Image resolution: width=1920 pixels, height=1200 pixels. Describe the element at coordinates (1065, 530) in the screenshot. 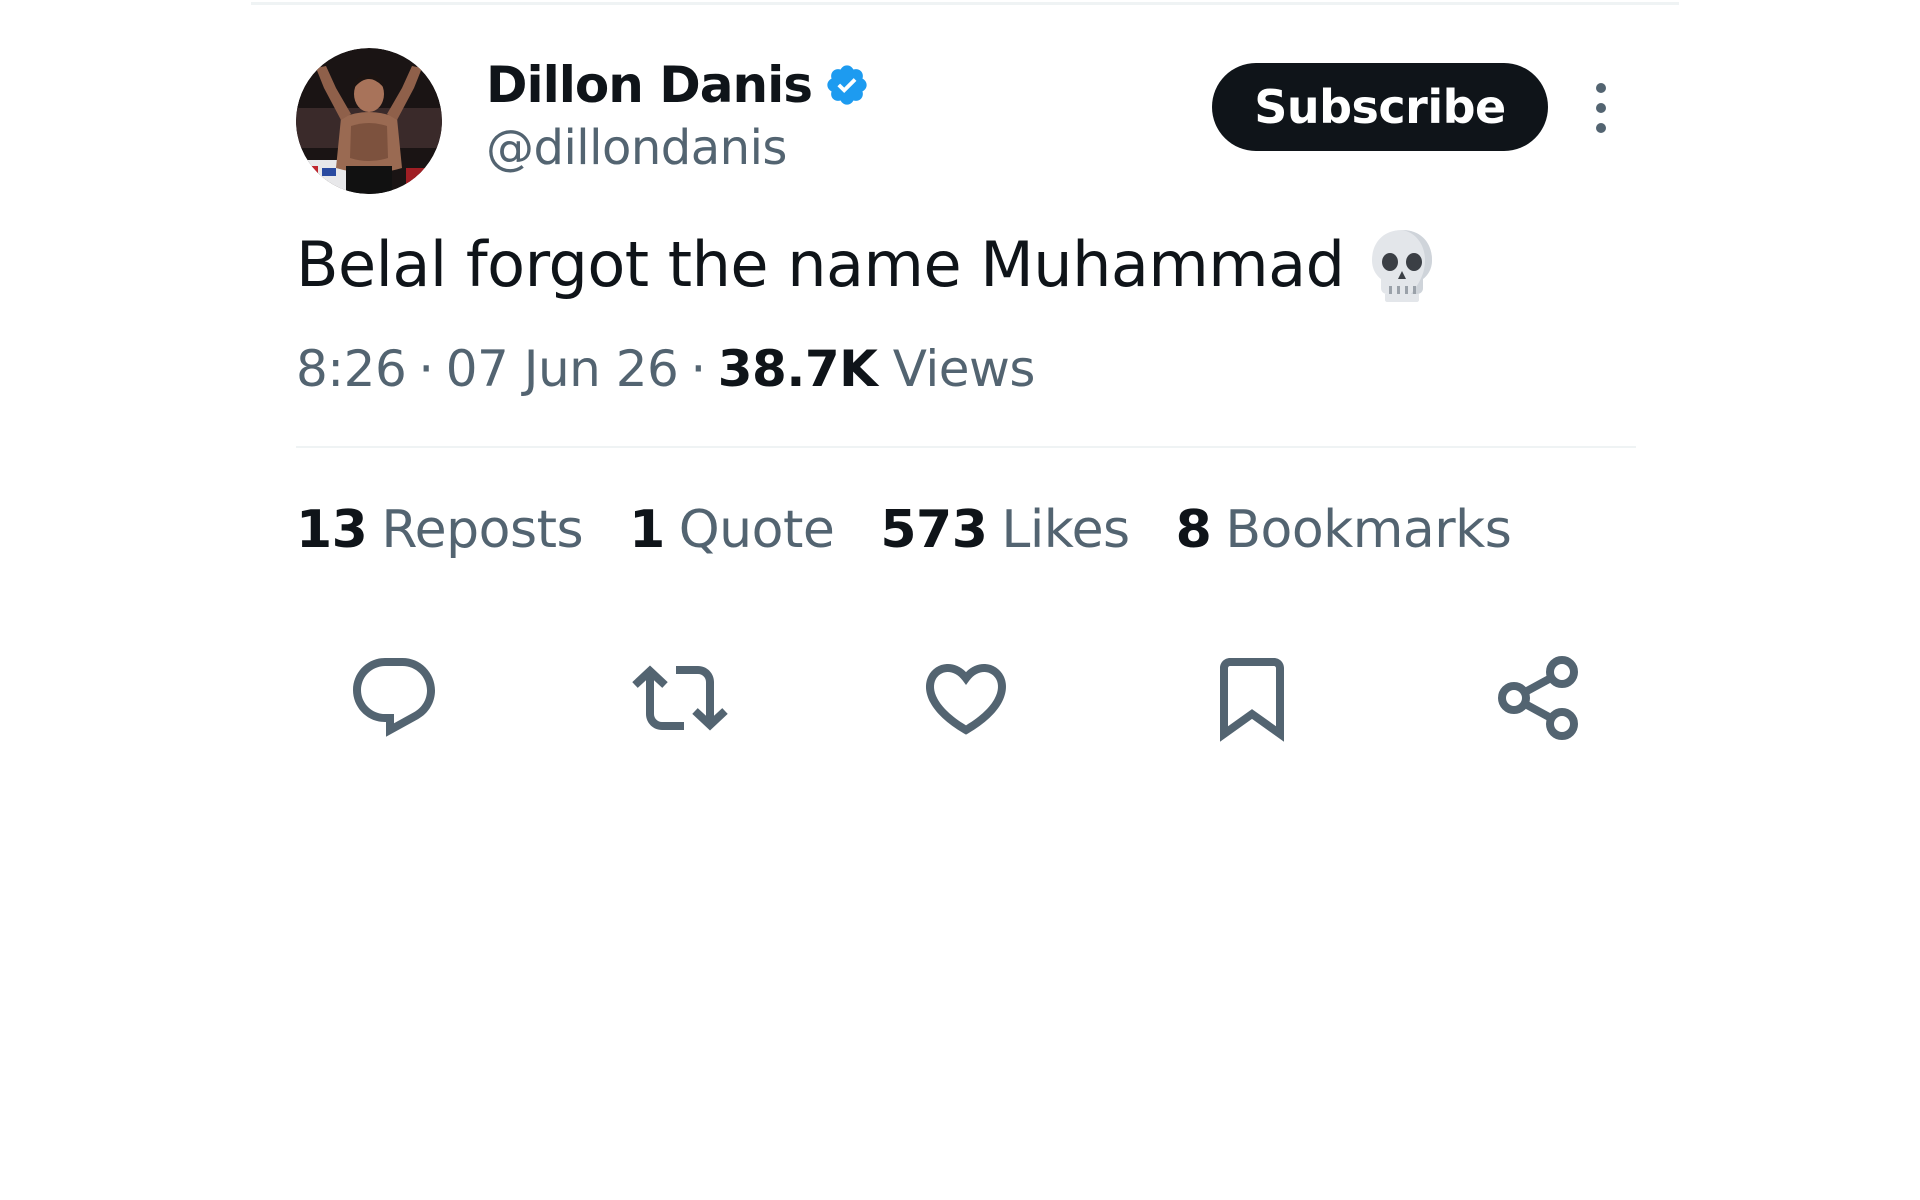

I see `stat-label: Likes` at that location.